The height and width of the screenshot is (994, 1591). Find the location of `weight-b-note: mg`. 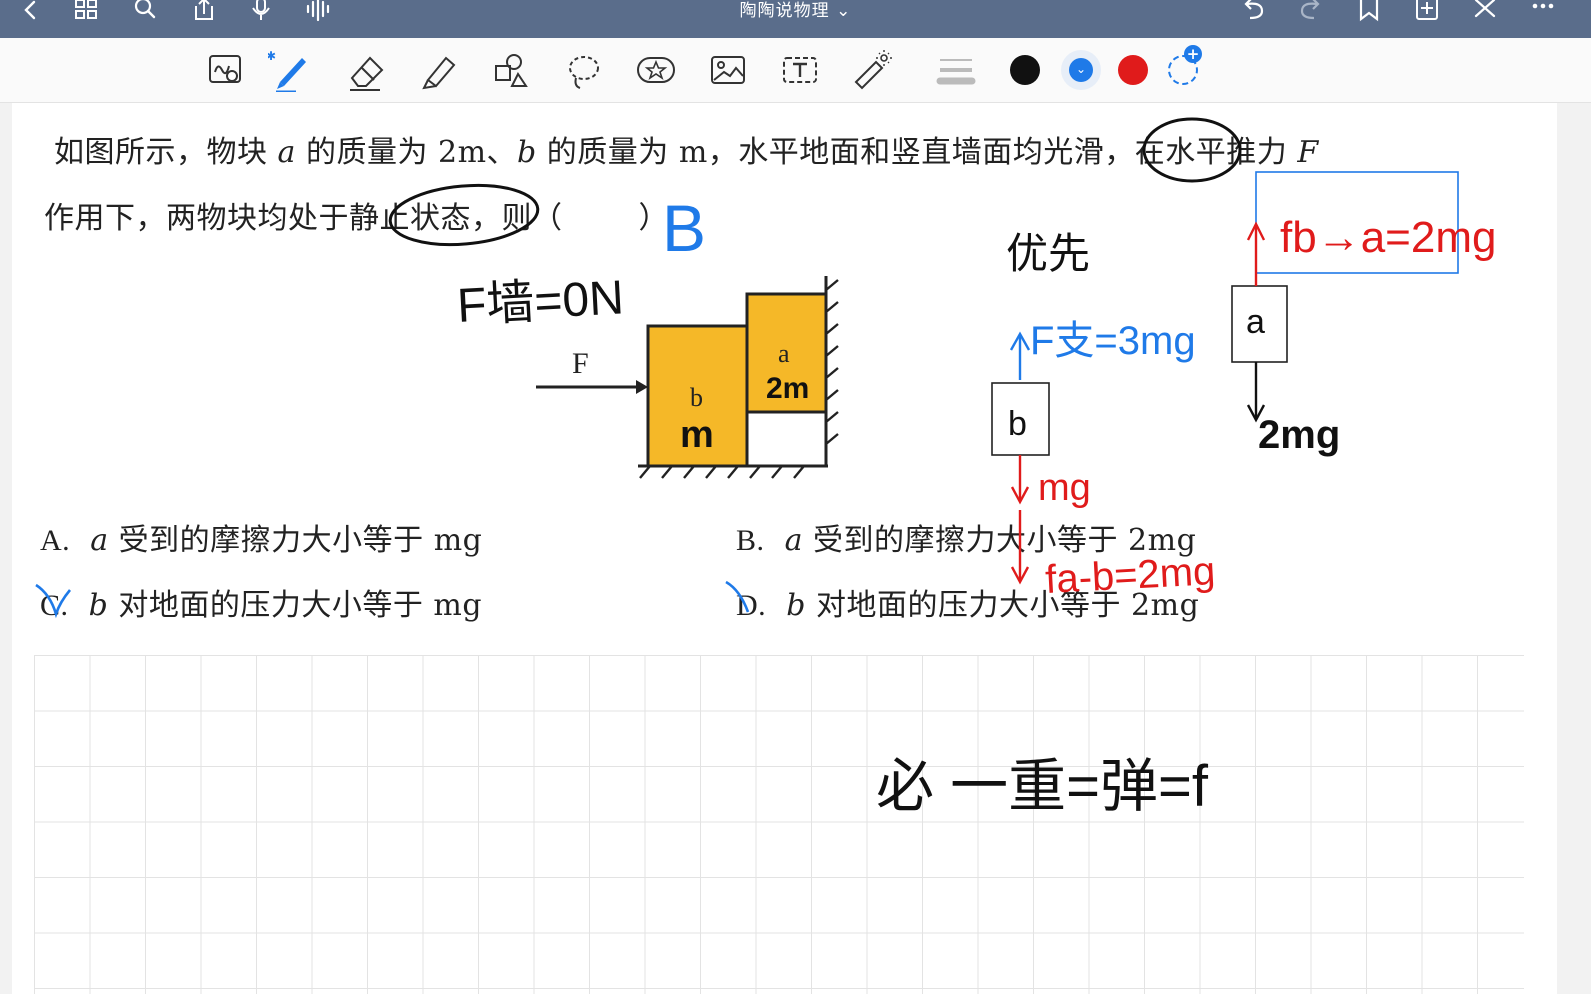

weight-b-note: mg is located at coordinates (1064, 488).